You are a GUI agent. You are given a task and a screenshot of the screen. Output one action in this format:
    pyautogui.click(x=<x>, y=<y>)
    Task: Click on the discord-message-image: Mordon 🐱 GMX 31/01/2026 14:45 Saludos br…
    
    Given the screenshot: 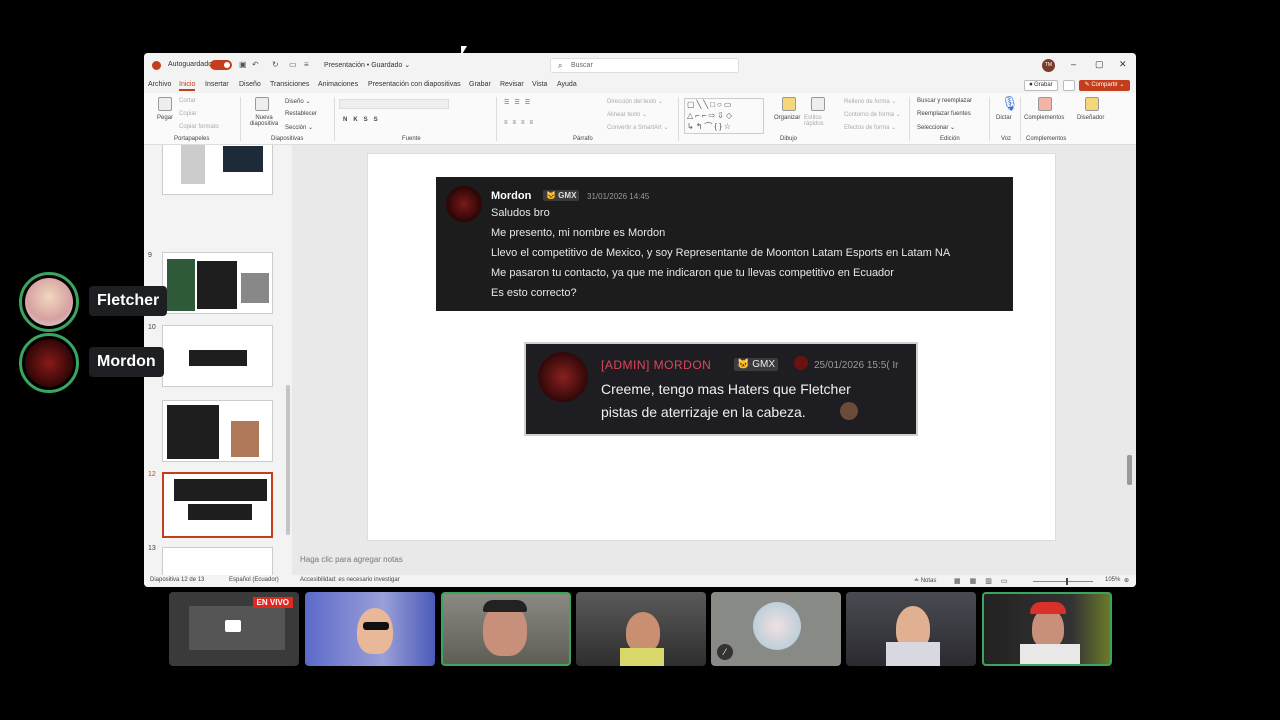 What is the action you would take?
    pyautogui.click(x=724, y=244)
    